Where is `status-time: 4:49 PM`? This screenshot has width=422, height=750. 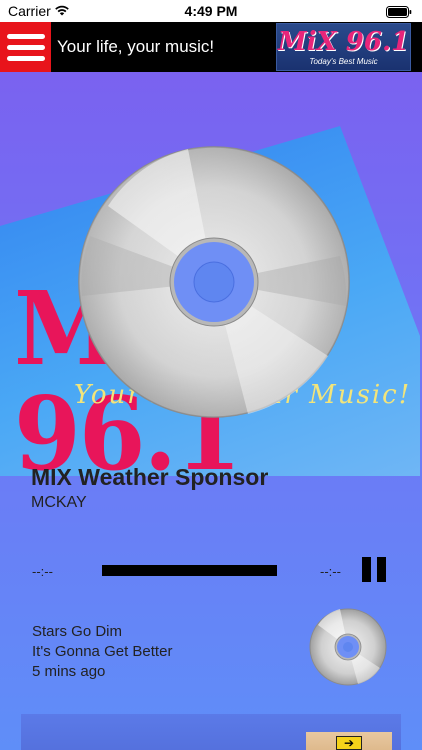 status-time: 4:49 PM is located at coordinates (211, 11).